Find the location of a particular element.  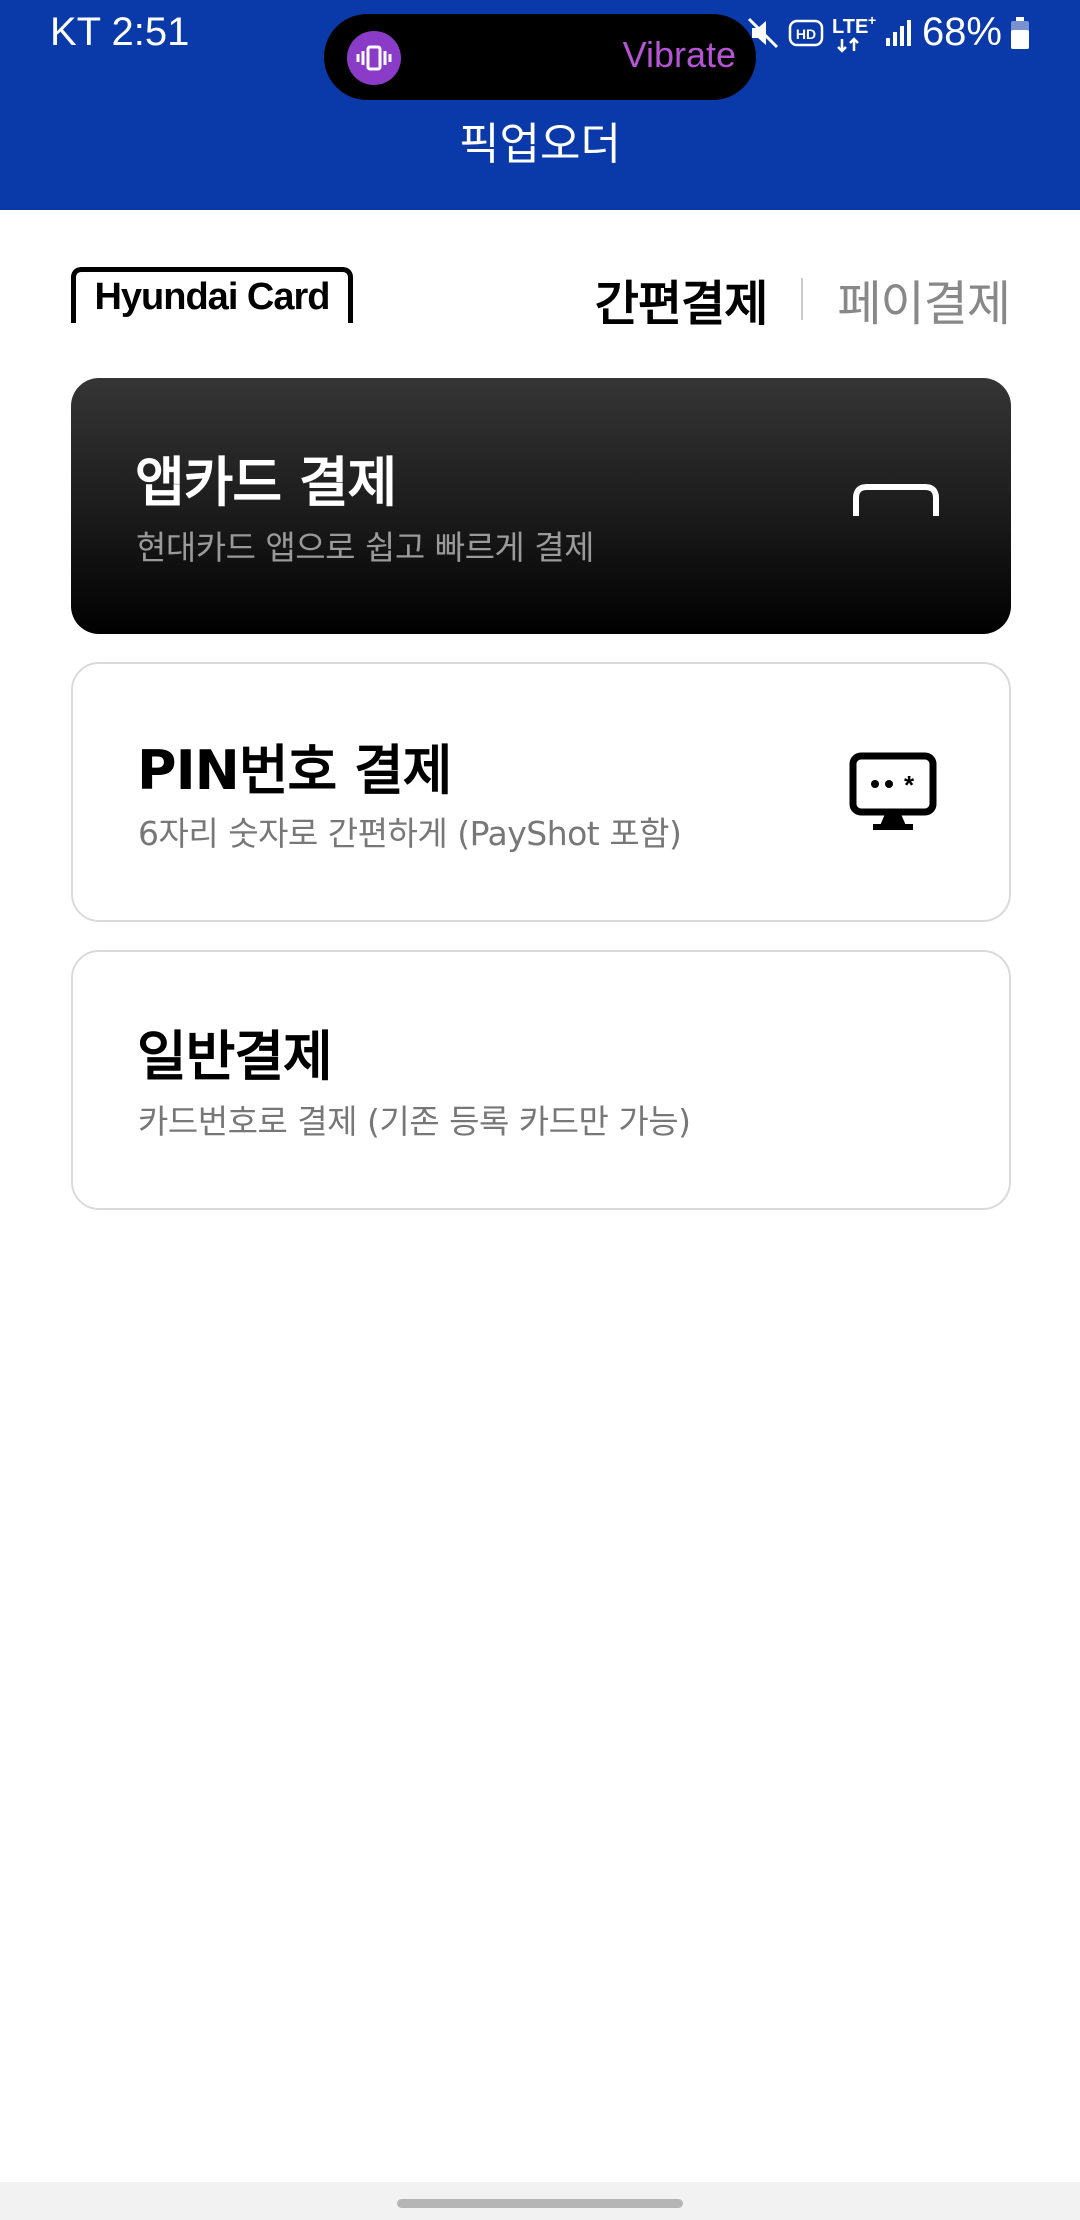

card-title: PIN번호 결제 is located at coordinates (294, 770).